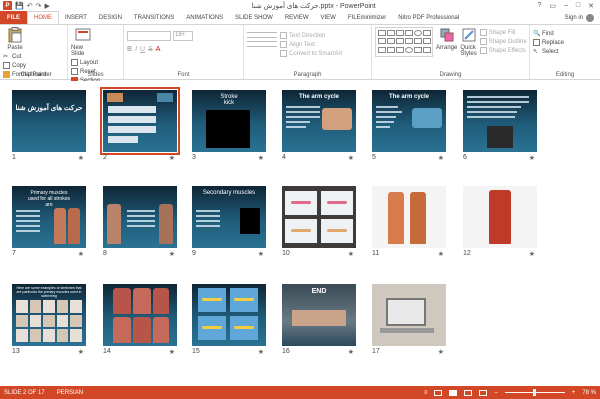 This screenshot has height=399, width=600. Describe the element at coordinates (428, 17) in the screenshot. I see `tab-nitro-pdf: Nitro PDF Professional` at that location.